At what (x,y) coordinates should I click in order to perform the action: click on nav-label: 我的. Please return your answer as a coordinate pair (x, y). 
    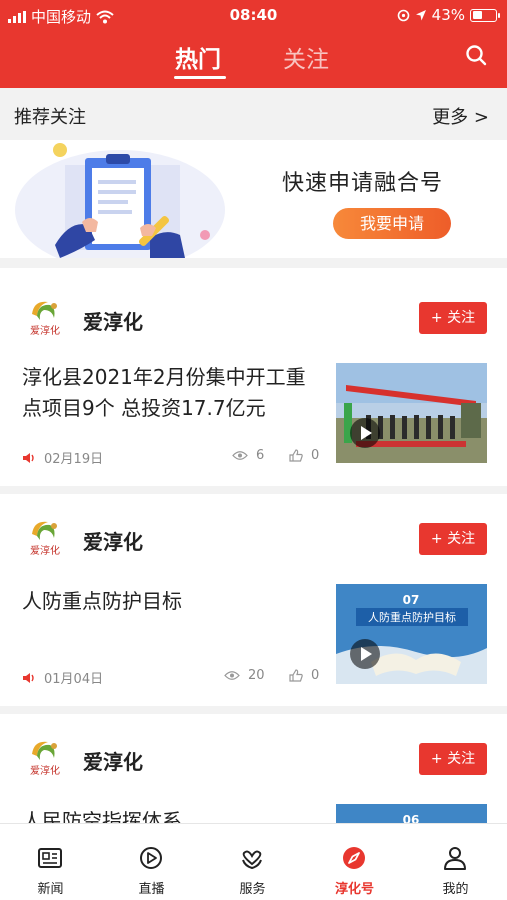
    Looking at the image, I should click on (455, 889).